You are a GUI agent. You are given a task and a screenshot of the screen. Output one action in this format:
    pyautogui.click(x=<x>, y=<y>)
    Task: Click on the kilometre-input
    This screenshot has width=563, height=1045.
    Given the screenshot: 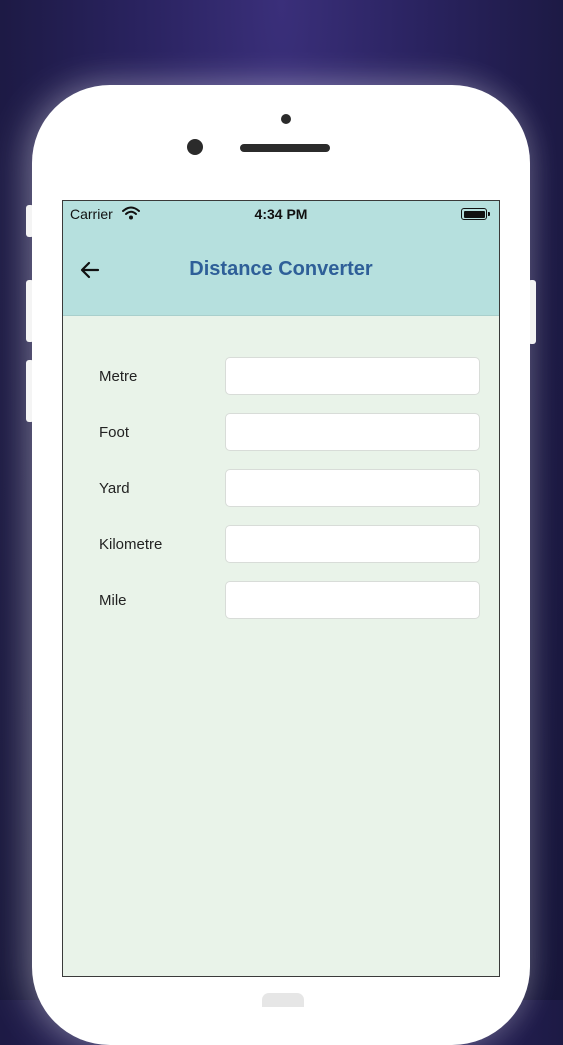 What is the action you would take?
    pyautogui.click(x=352, y=544)
    